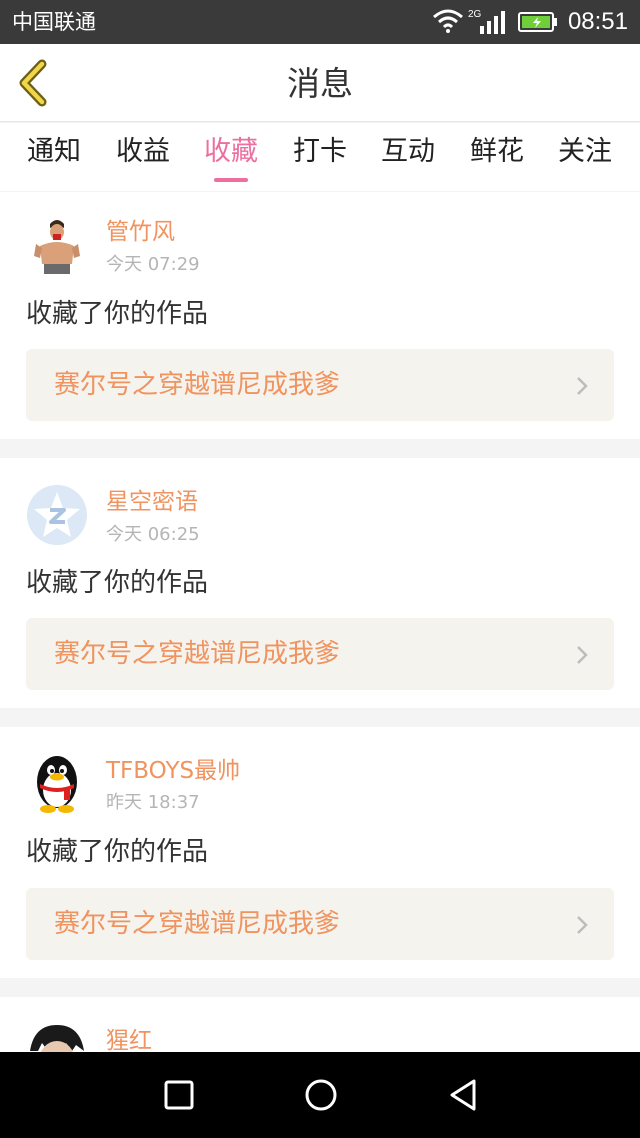 The width and height of the screenshot is (640, 1138). I want to click on tab-favorites: 收藏, so click(231, 152).